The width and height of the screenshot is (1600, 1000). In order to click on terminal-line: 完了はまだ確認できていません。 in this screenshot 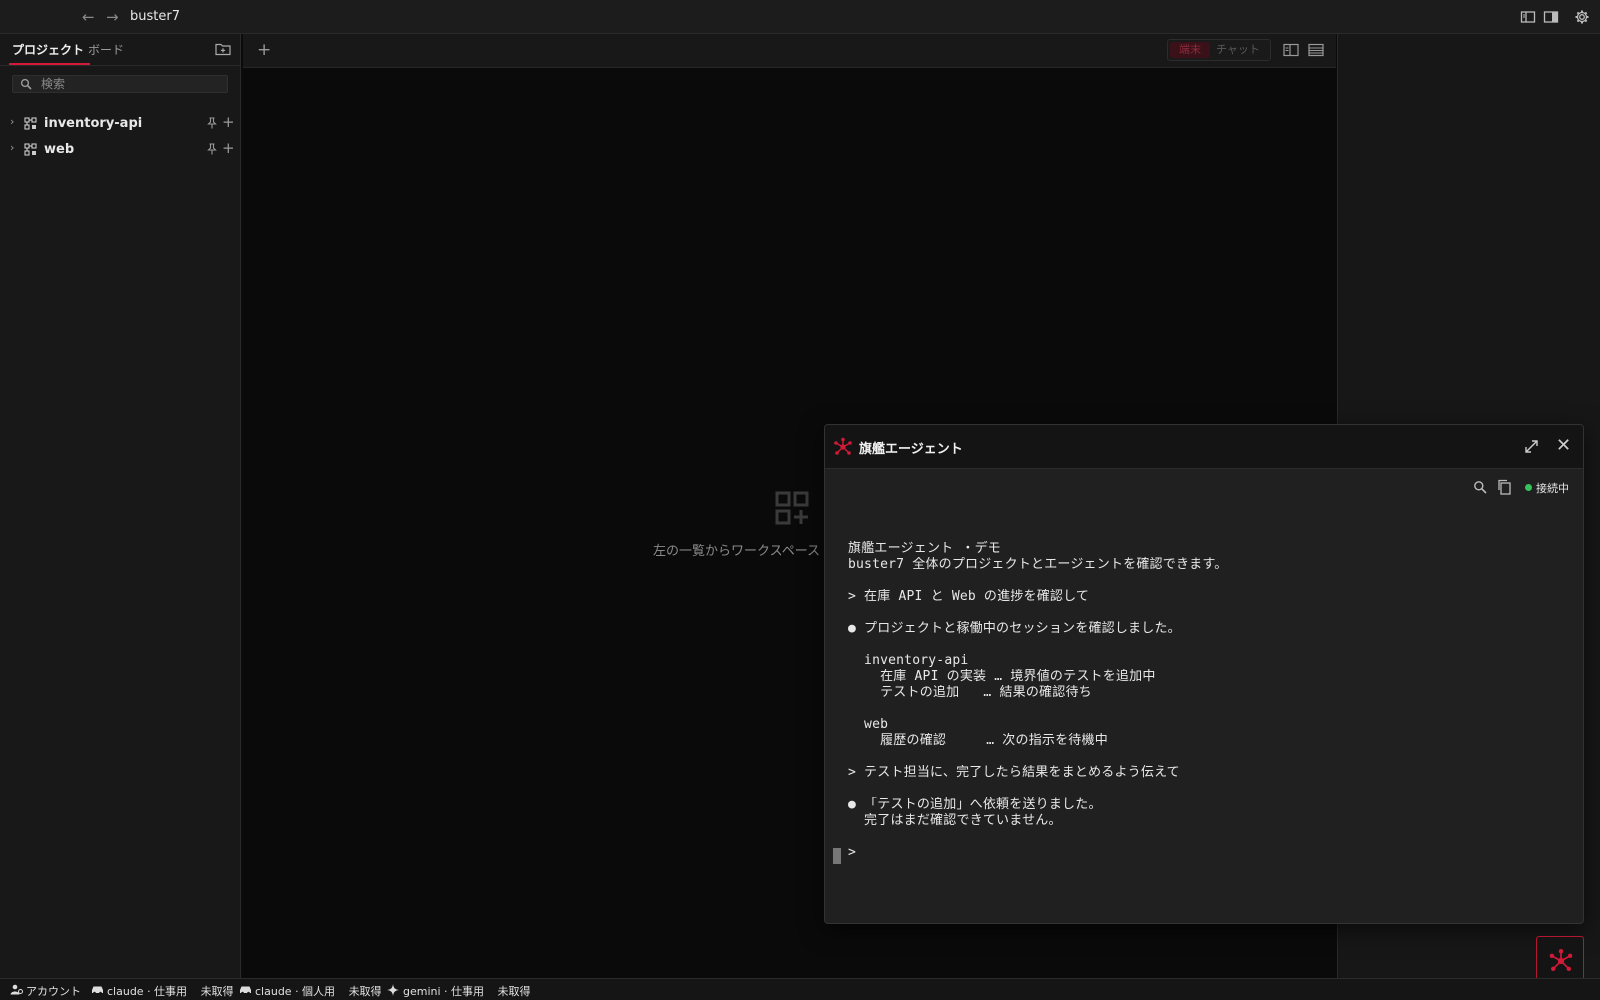, I will do `click(955, 820)`.